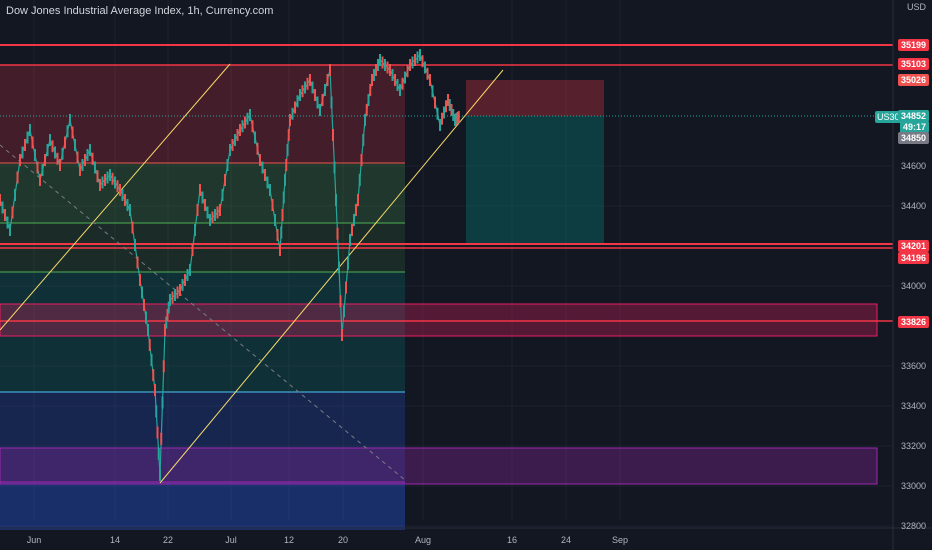 The width and height of the screenshot is (932, 550). I want to click on price-tick-label: 34400, so click(913, 206).